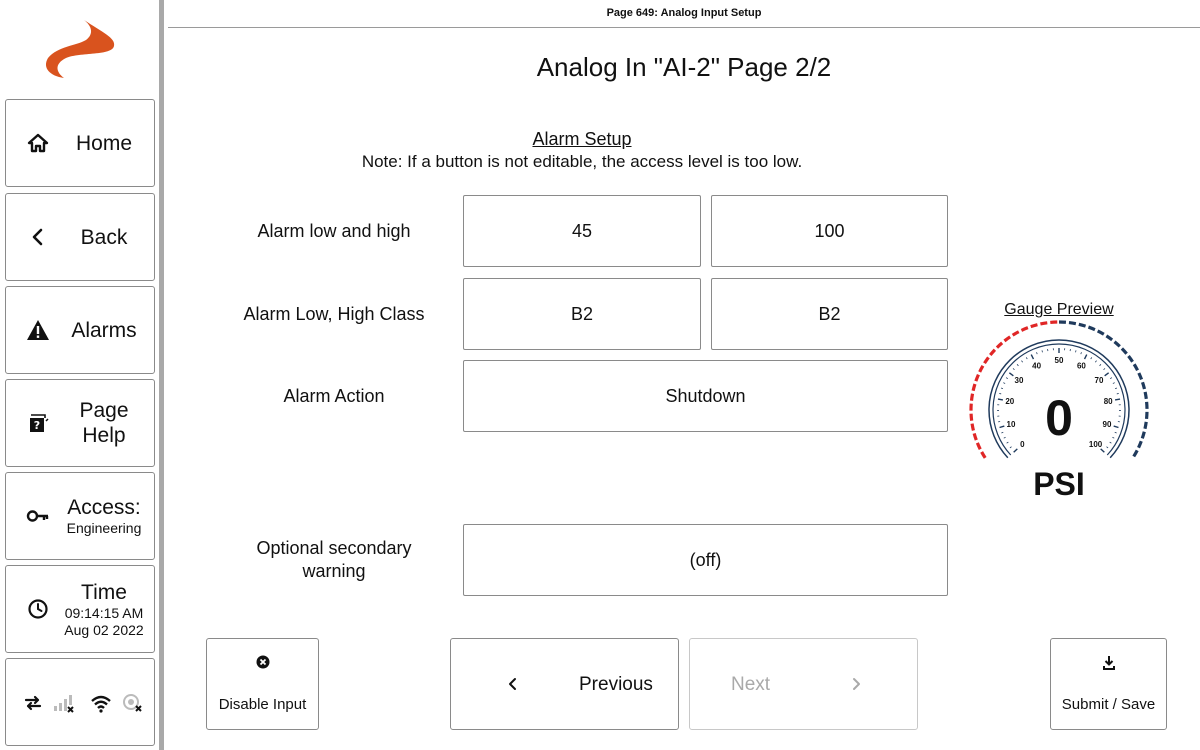 The width and height of the screenshot is (1200, 750). I want to click on header-divider, so click(684, 27).